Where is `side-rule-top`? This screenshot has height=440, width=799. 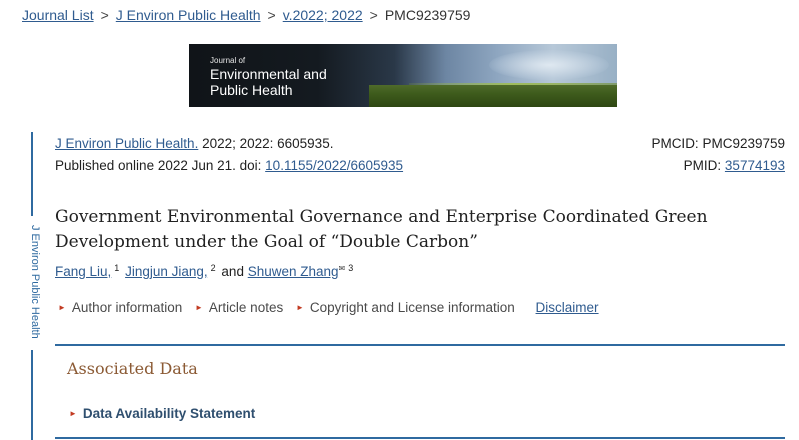 side-rule-top is located at coordinates (32, 174).